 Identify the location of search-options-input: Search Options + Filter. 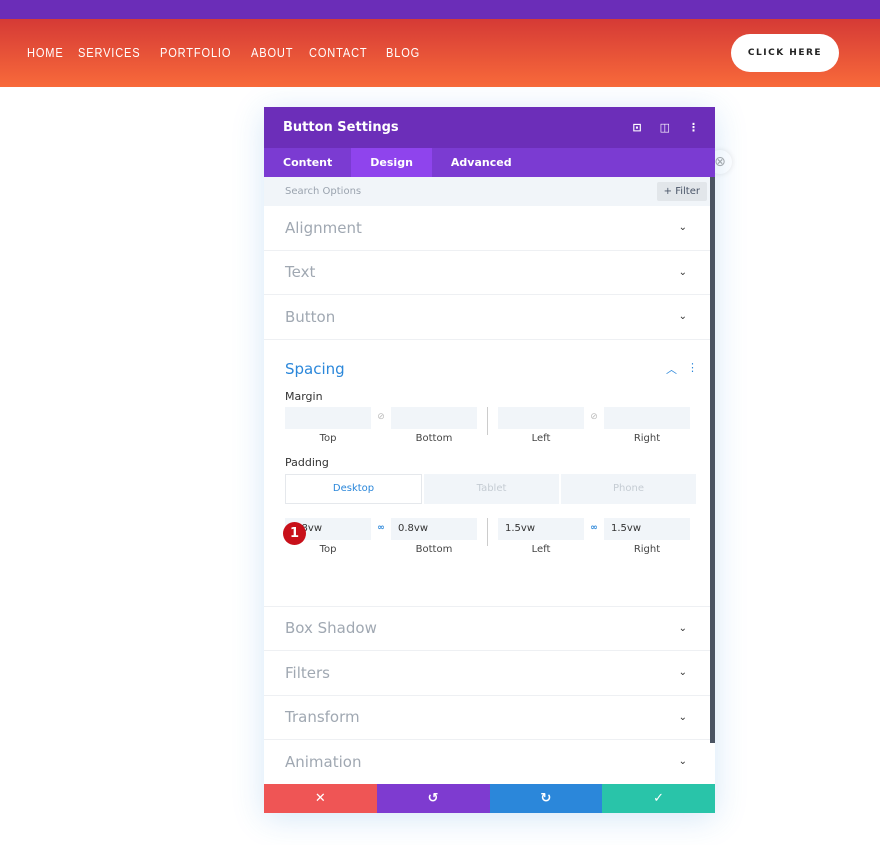
(489, 191).